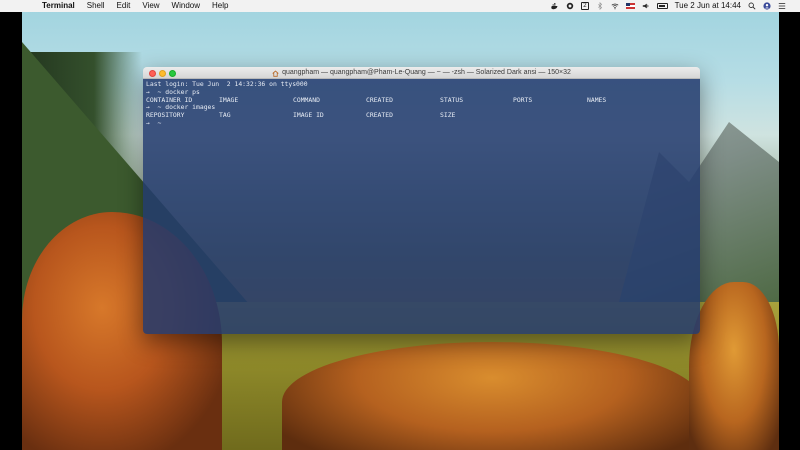 The width and height of the screenshot is (800, 450). What do you see at coordinates (555, 6) in the screenshot?
I see `docker-whale-icon` at bounding box center [555, 6].